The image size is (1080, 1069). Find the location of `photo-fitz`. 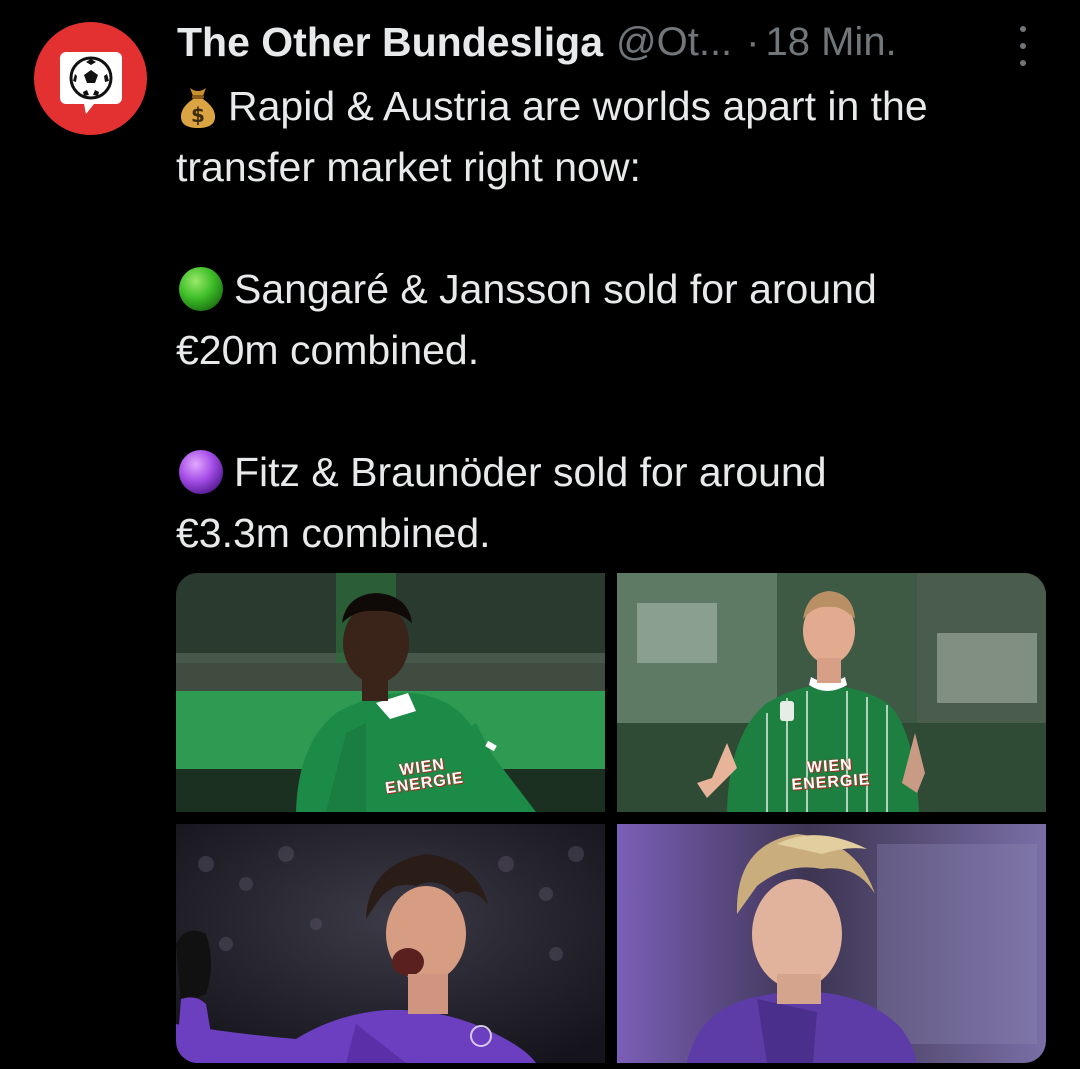

photo-fitz is located at coordinates (390, 943).